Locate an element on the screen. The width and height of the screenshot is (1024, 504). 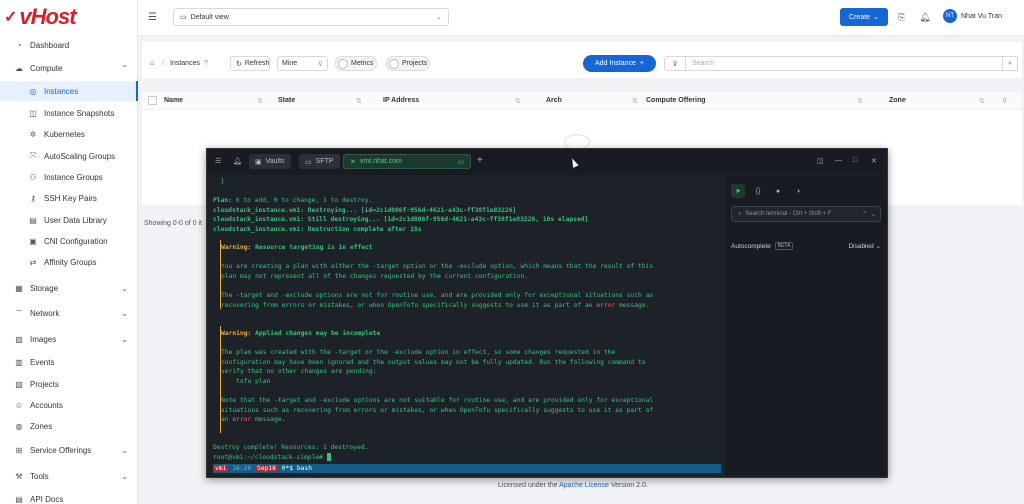
api-docs-icon: ▤ is located at coordinates (19, 499).